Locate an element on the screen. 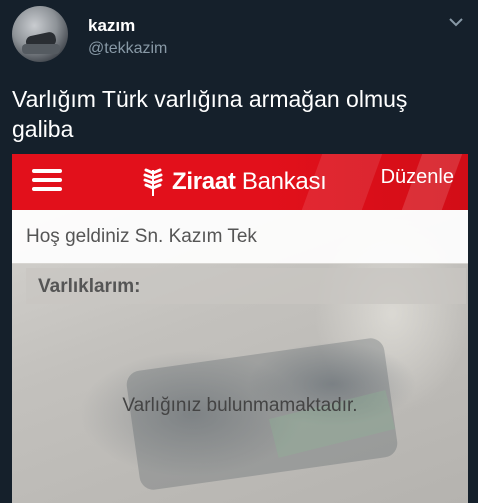 This screenshot has width=478, height=503. tweet-header: kazım @tekkazim is located at coordinates (240, 34).